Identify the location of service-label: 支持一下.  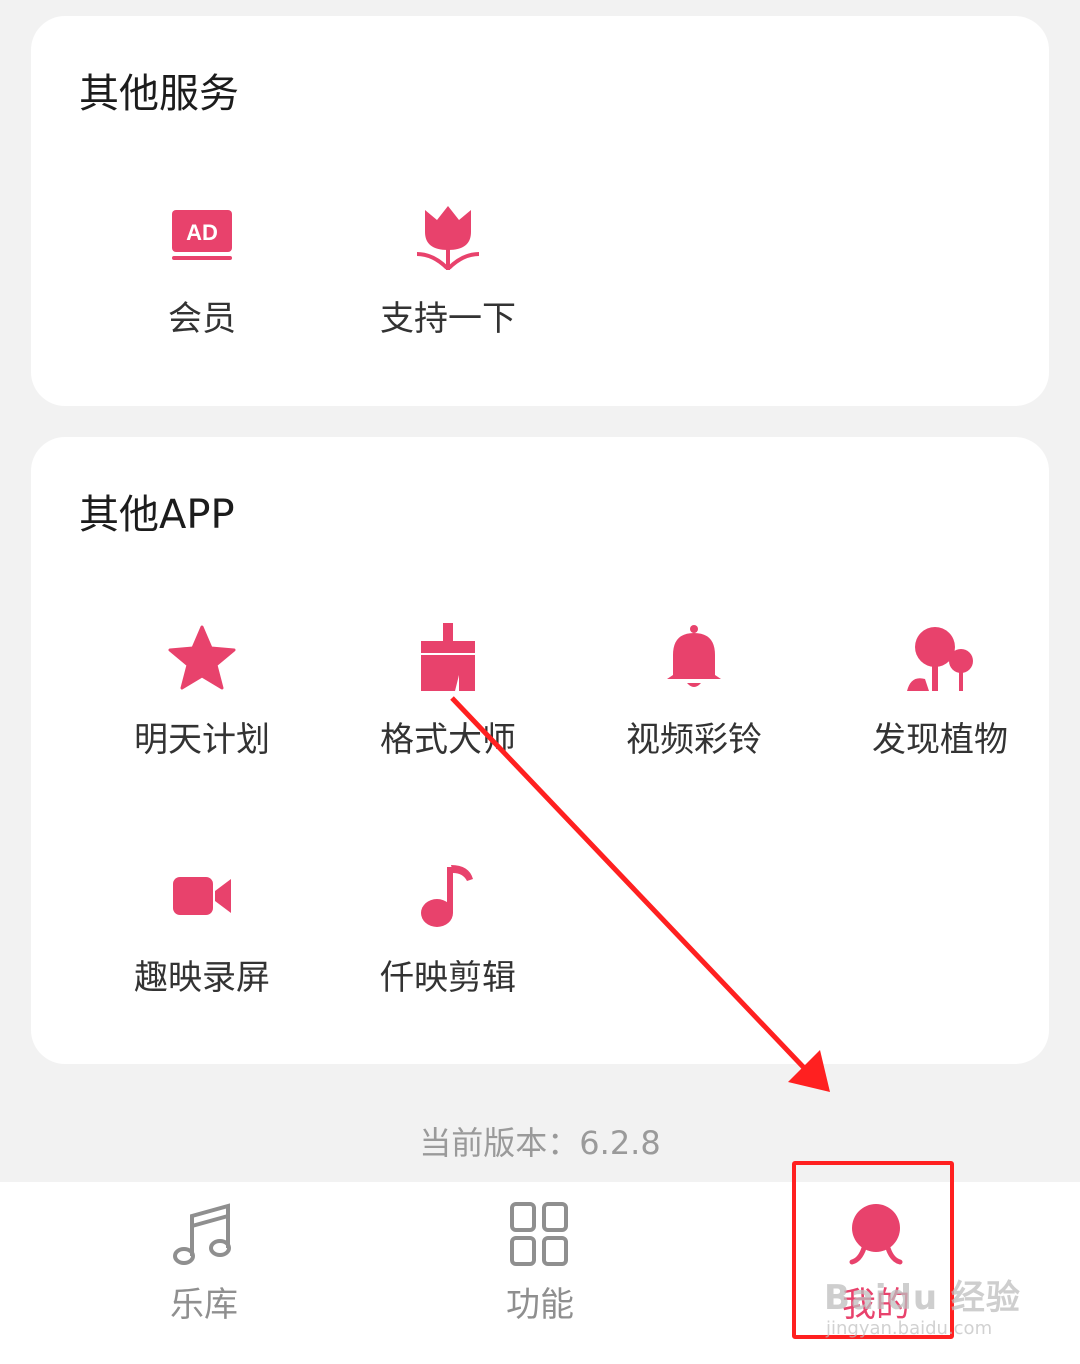
(448, 319).